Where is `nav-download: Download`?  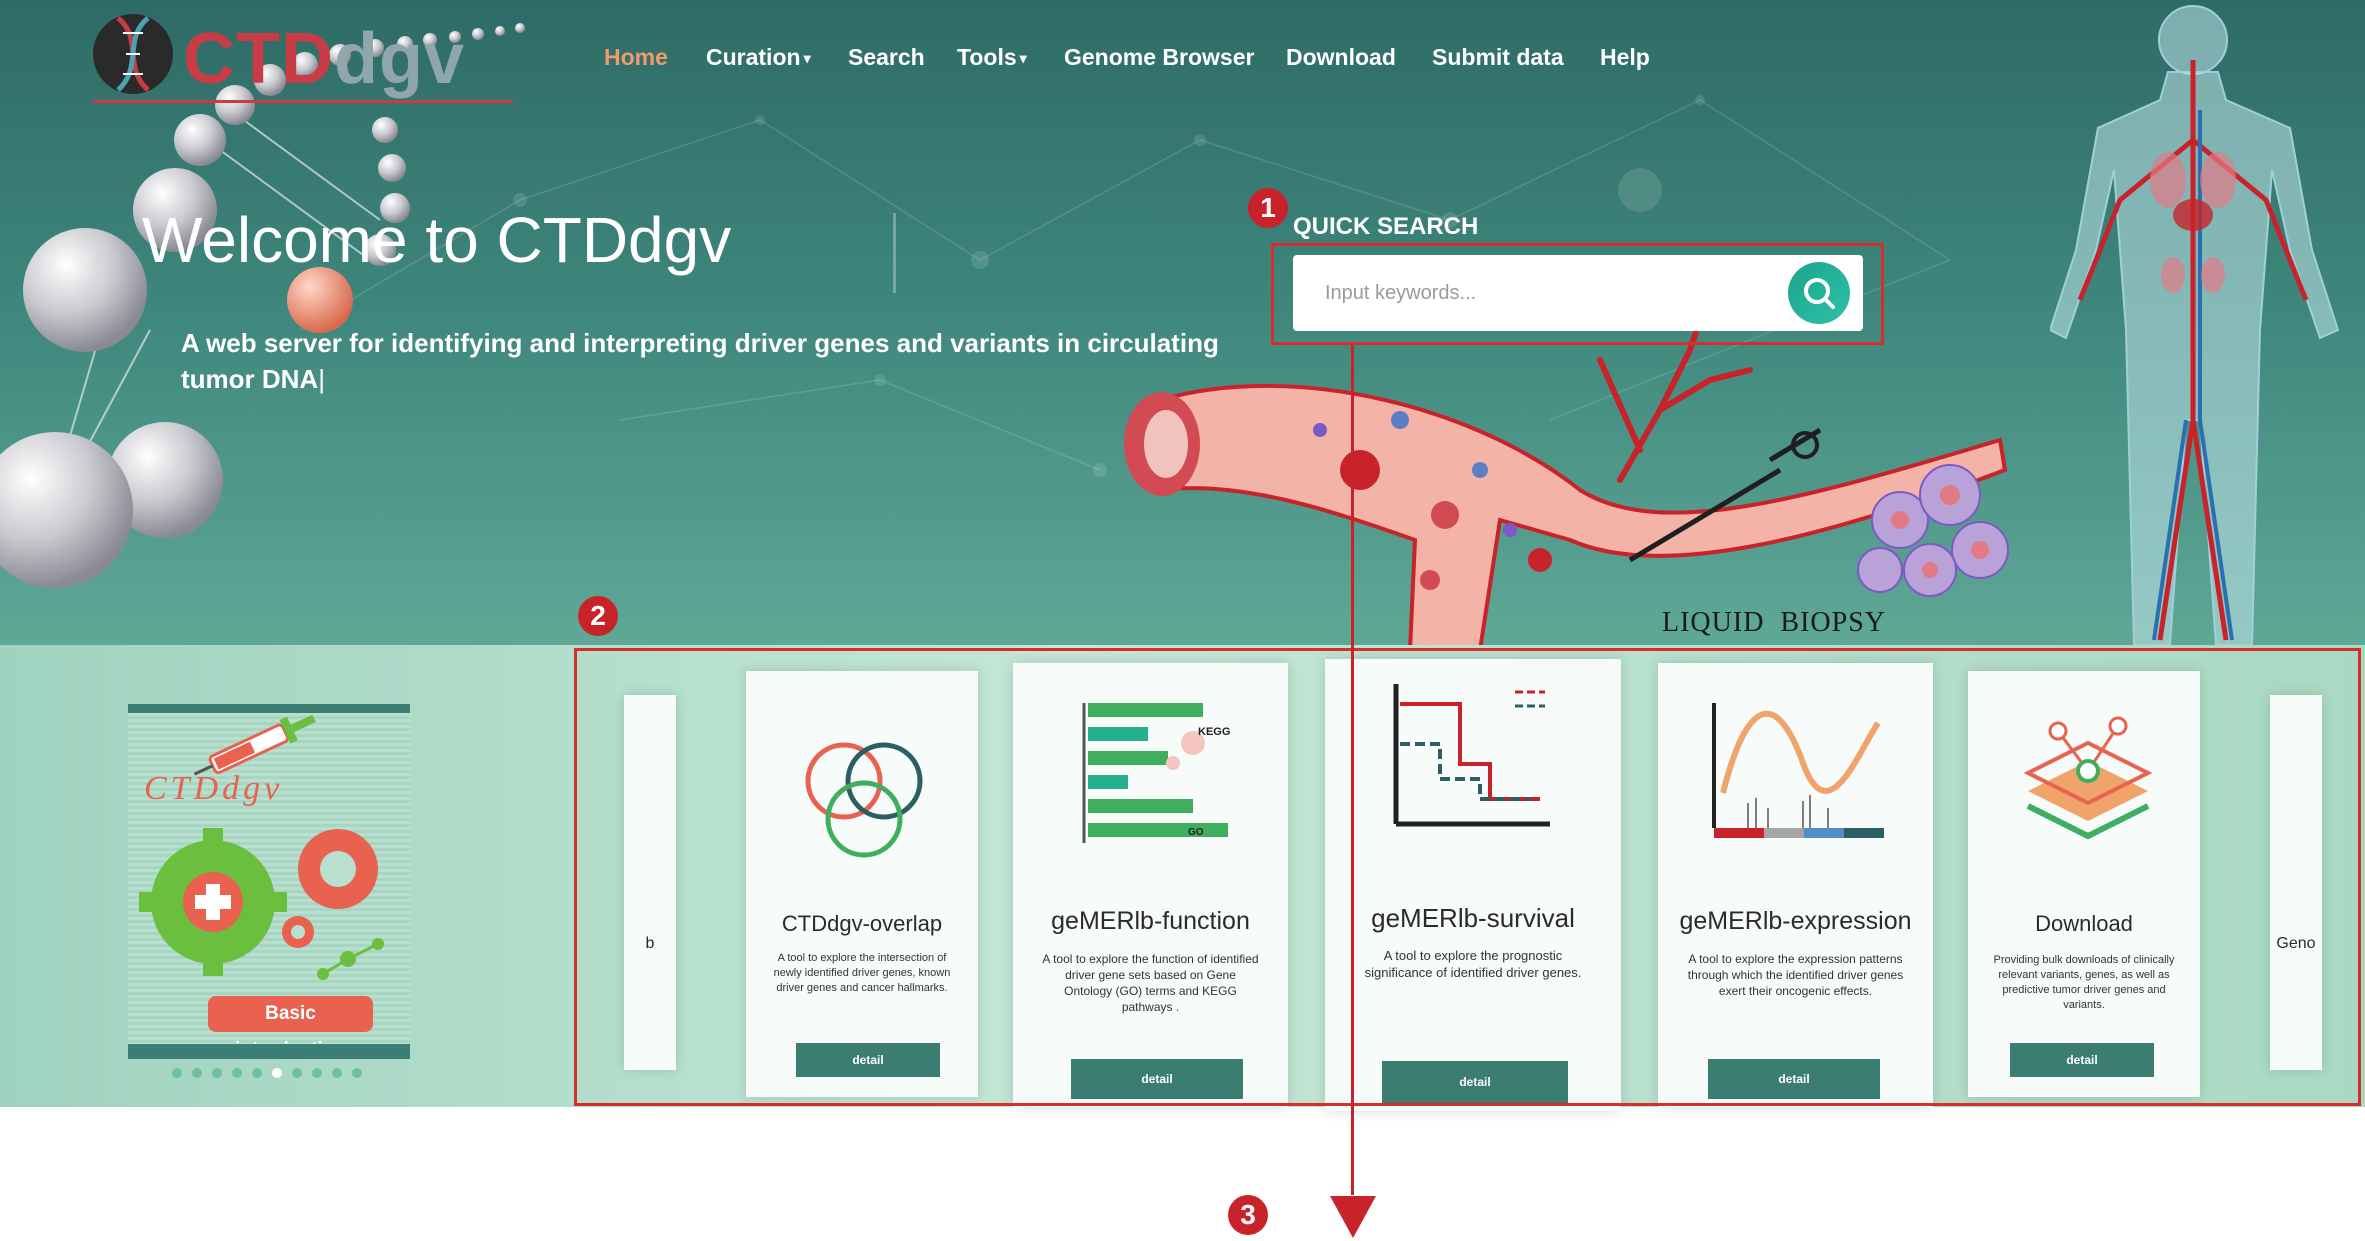 nav-download: Download is located at coordinates (1341, 57).